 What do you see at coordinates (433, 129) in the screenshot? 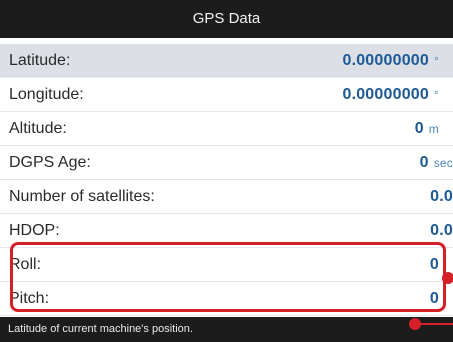
I see `altitude-unit: m` at bounding box center [433, 129].